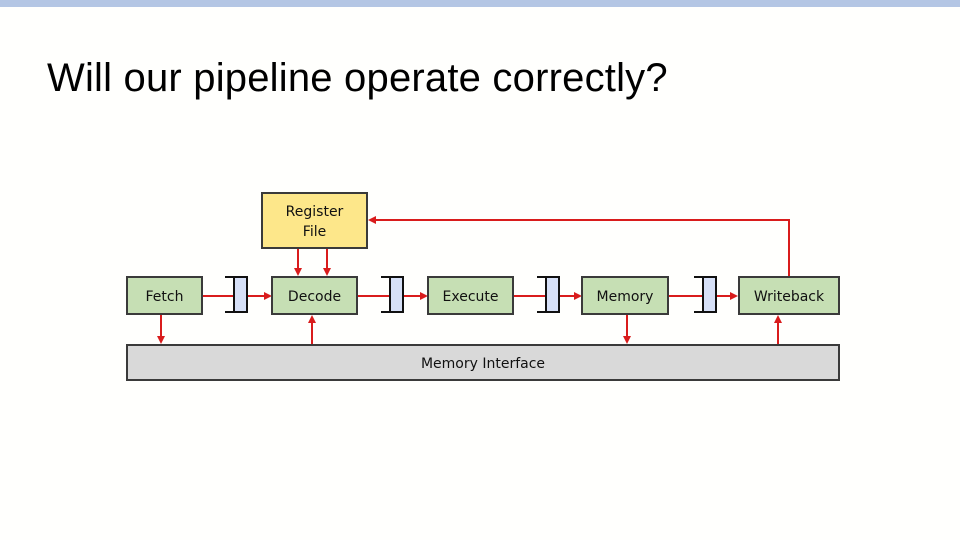 The width and height of the screenshot is (960, 540). Describe the element at coordinates (579, 246) in the screenshot. I see `wire-writeback-to-regfile` at that location.